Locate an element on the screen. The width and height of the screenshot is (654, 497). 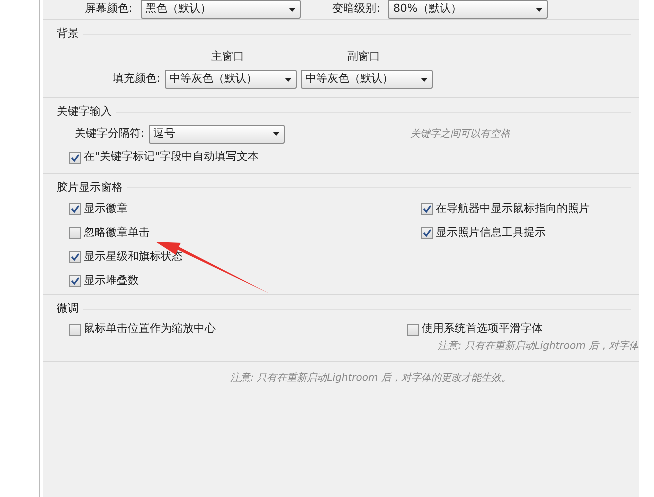
checkbox-label: 忽略徽章单击 is located at coordinates (117, 232).